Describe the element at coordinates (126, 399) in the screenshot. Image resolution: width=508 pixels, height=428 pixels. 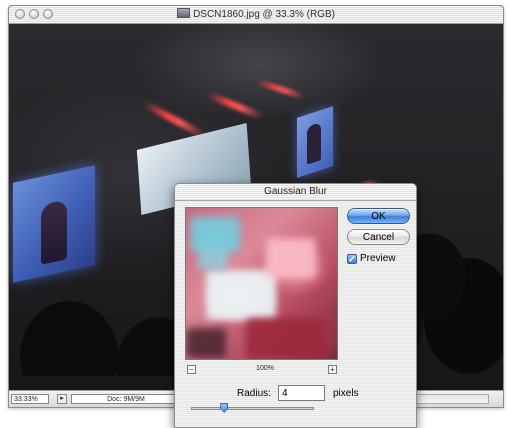
I see `document-size-info: Doc: 9M/9M` at that location.